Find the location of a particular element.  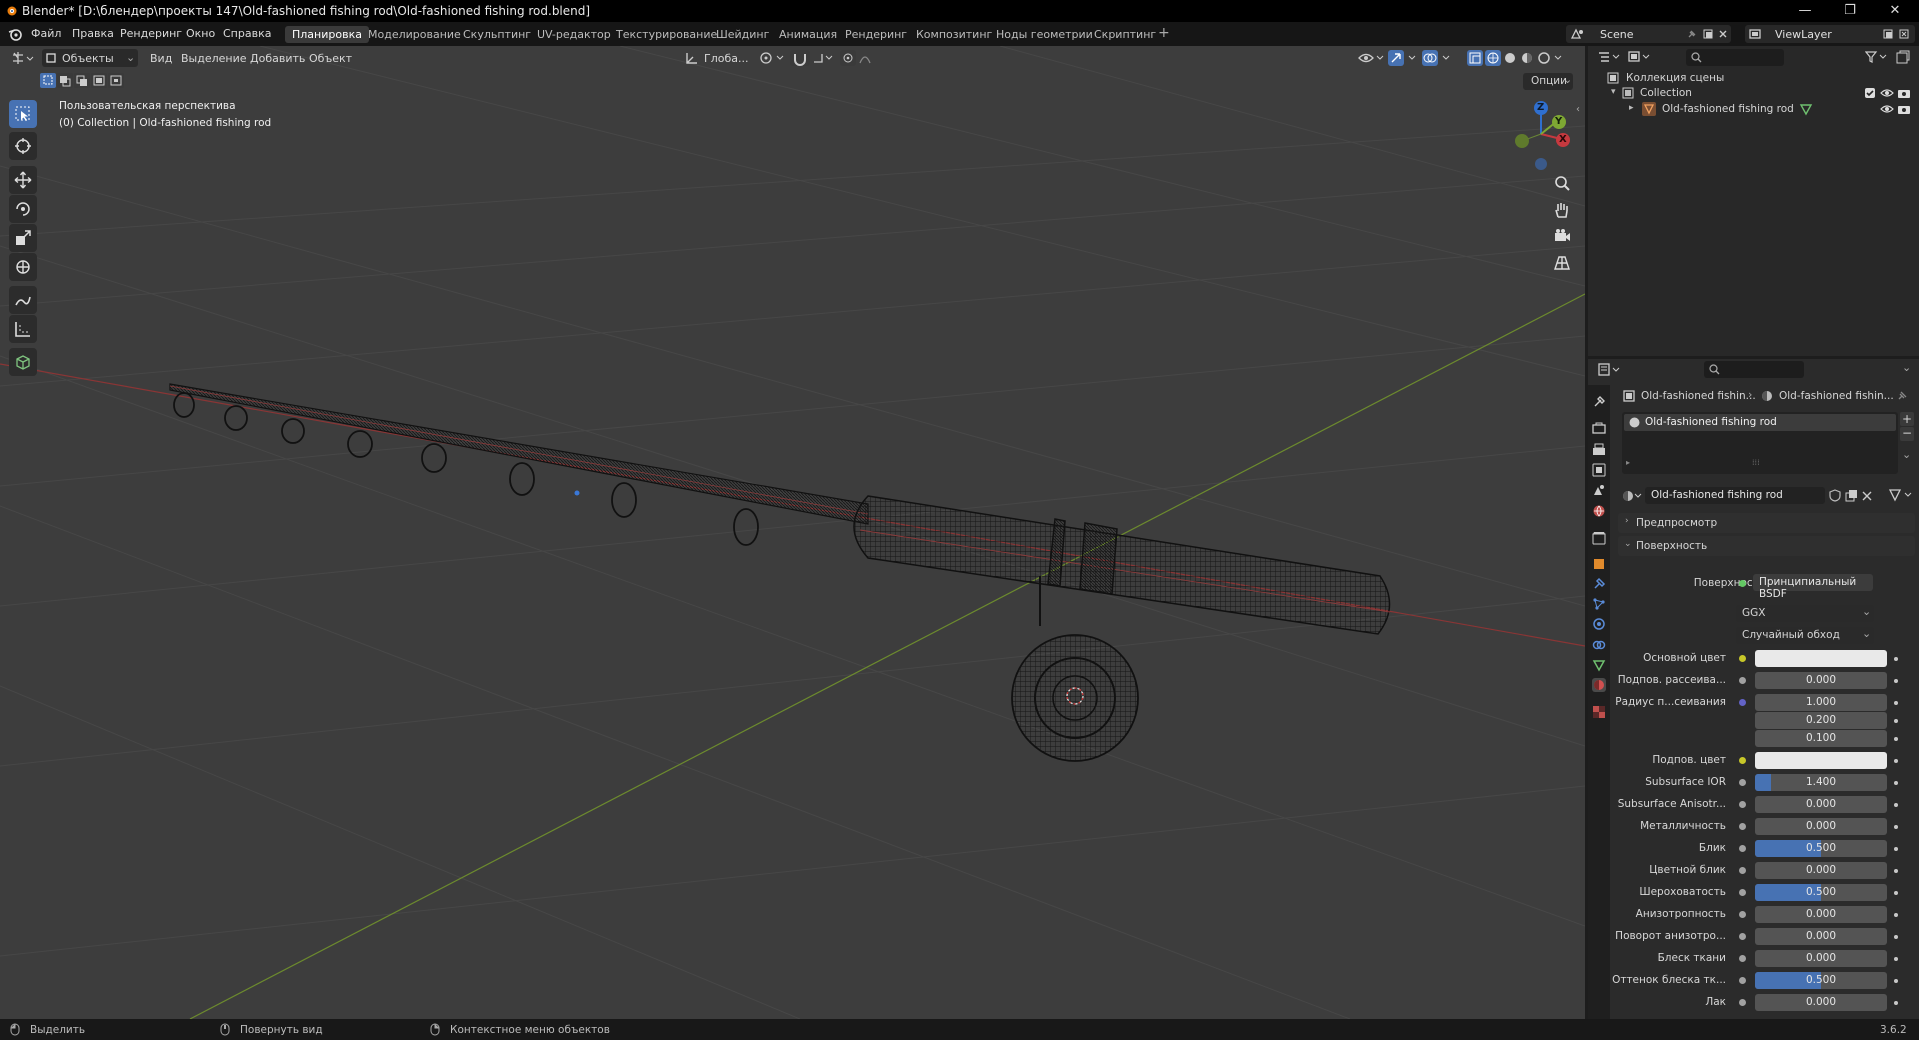

workspace-tab-texture: Текстурирование is located at coordinates (666, 34).